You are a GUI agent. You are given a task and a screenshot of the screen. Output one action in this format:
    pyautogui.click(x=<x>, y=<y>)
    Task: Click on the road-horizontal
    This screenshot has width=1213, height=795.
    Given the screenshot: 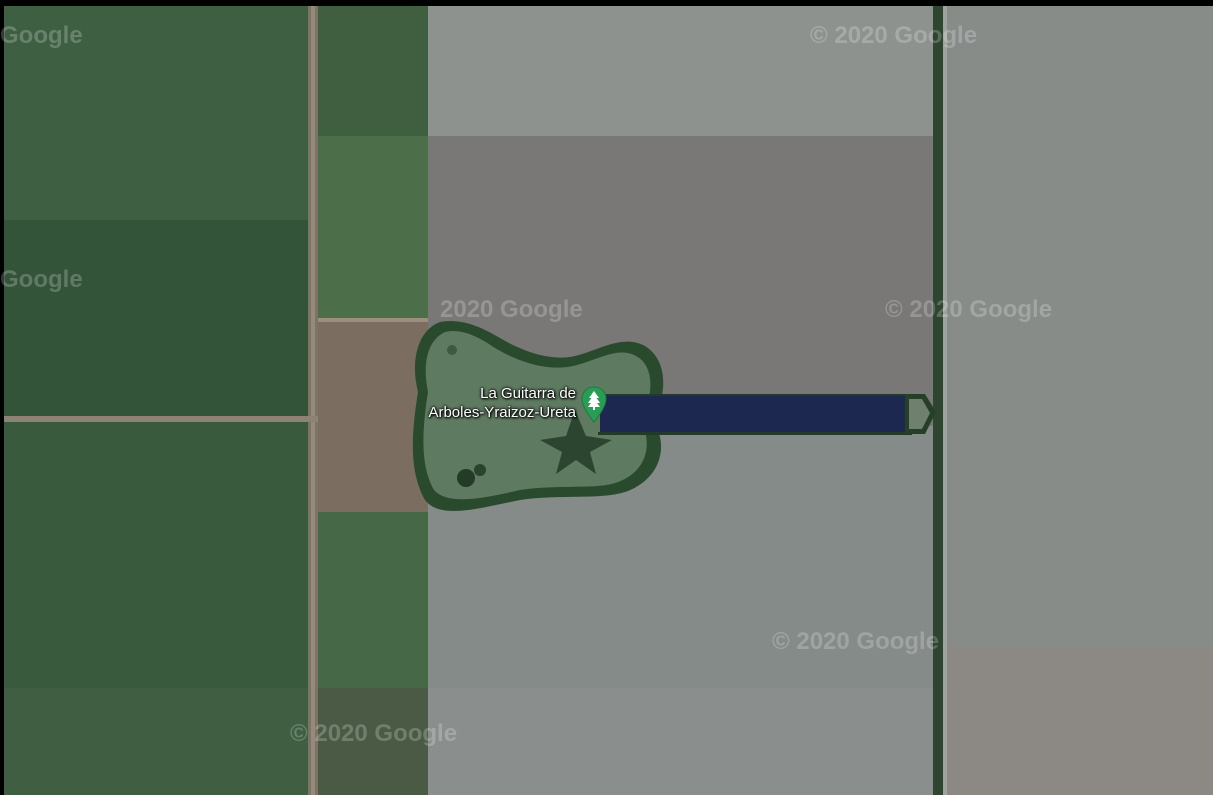 What is the action you would take?
    pyautogui.click(x=161, y=419)
    